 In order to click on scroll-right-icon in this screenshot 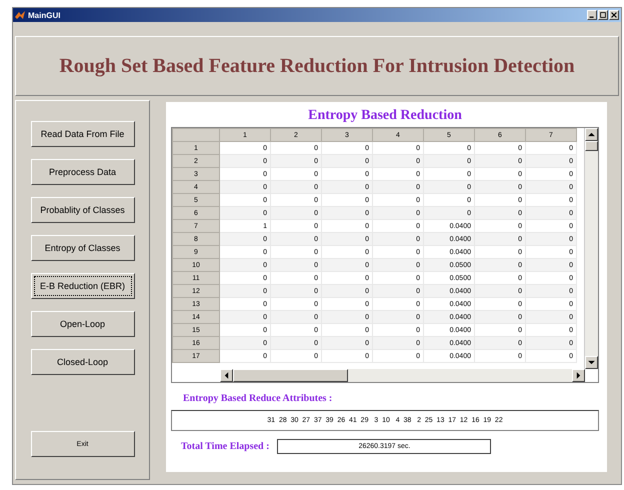, I will do `click(578, 375)`.